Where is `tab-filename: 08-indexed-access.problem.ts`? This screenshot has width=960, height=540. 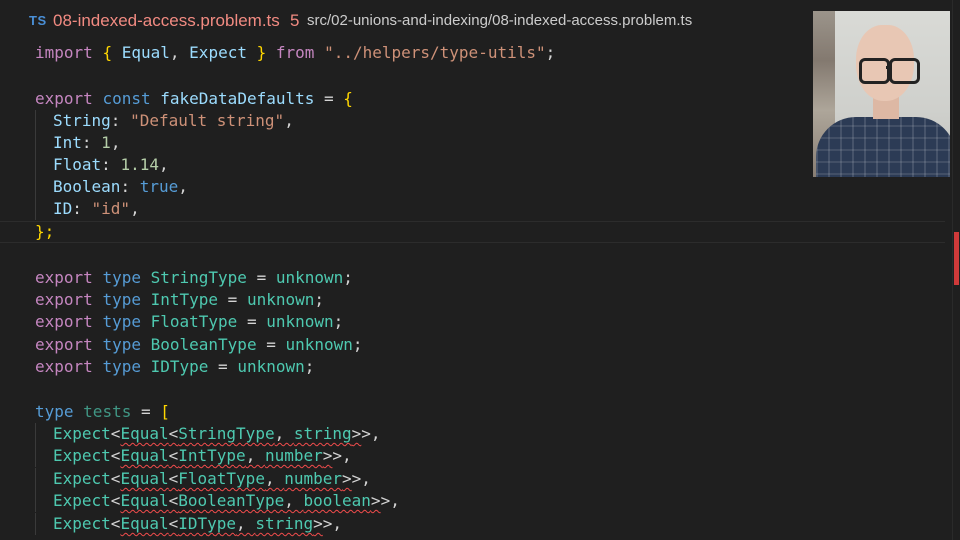 tab-filename: 08-indexed-access.problem.ts is located at coordinates (166, 21).